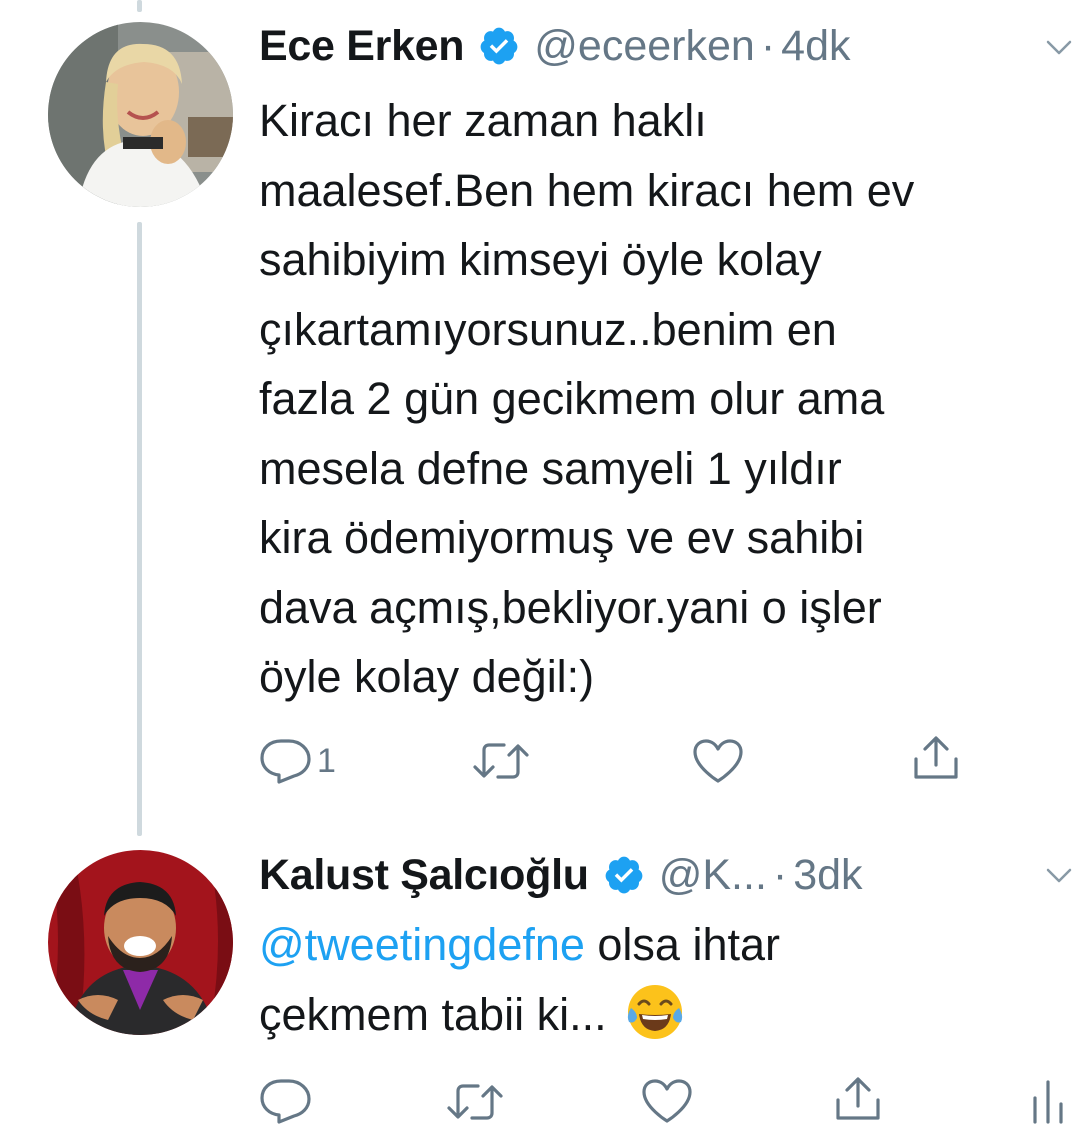 This screenshot has height=1142, width=1091. Describe the element at coordinates (540, 259) in the screenshot. I see `tweet-text-line: sahibiyim kimseyi öyle kolay` at that location.